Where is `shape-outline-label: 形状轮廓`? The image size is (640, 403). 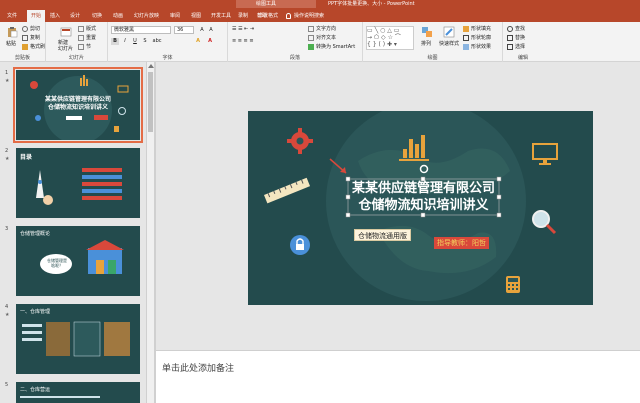
shape-outline-label: 形状轮廓 is located at coordinates (481, 38).